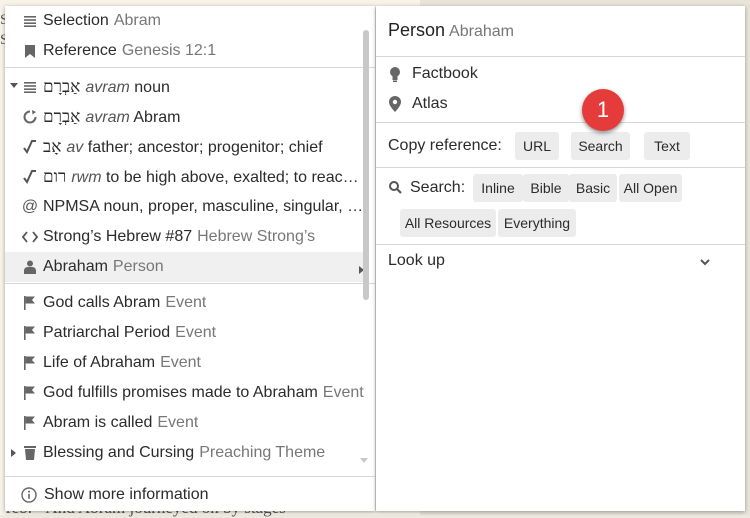 This screenshot has height=518, width=750. Describe the element at coordinates (30, 453) in the screenshot. I see `trash-icon` at that location.